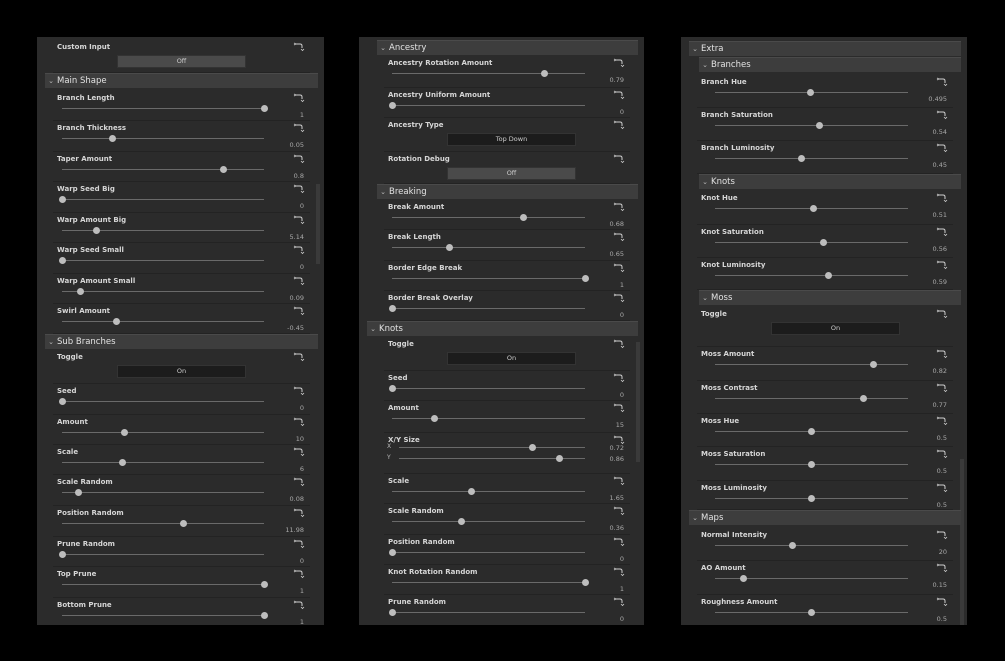 This screenshot has height=661, width=1005. Describe the element at coordinates (830, 64) in the screenshot. I see `section-header: ⌄ Branches` at that location.